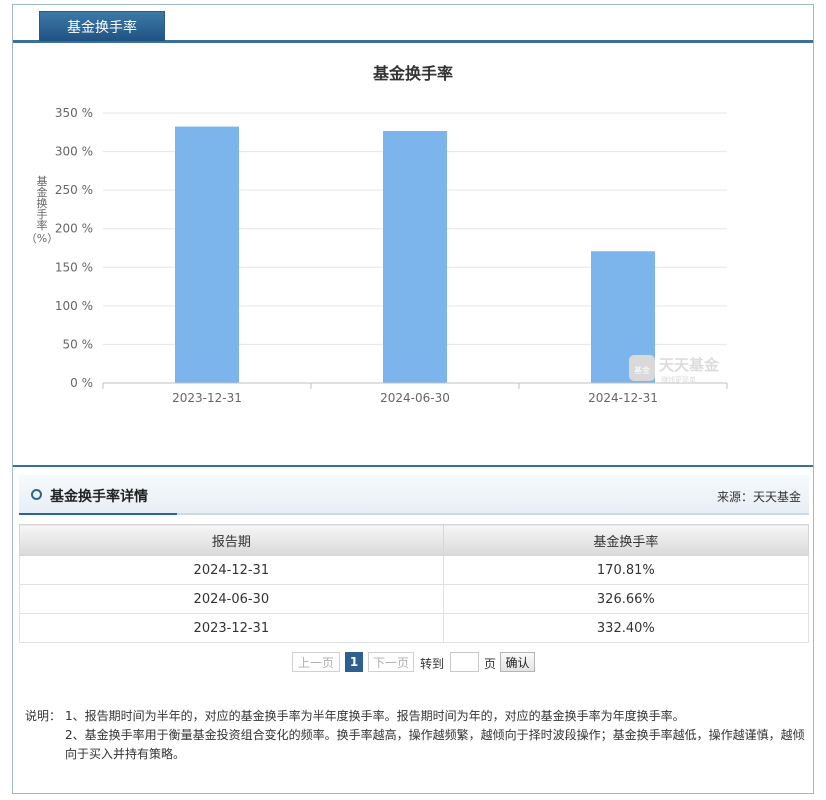 The image size is (826, 800). I want to click on tab-fund-turnover: 基金换手率, so click(102, 26).